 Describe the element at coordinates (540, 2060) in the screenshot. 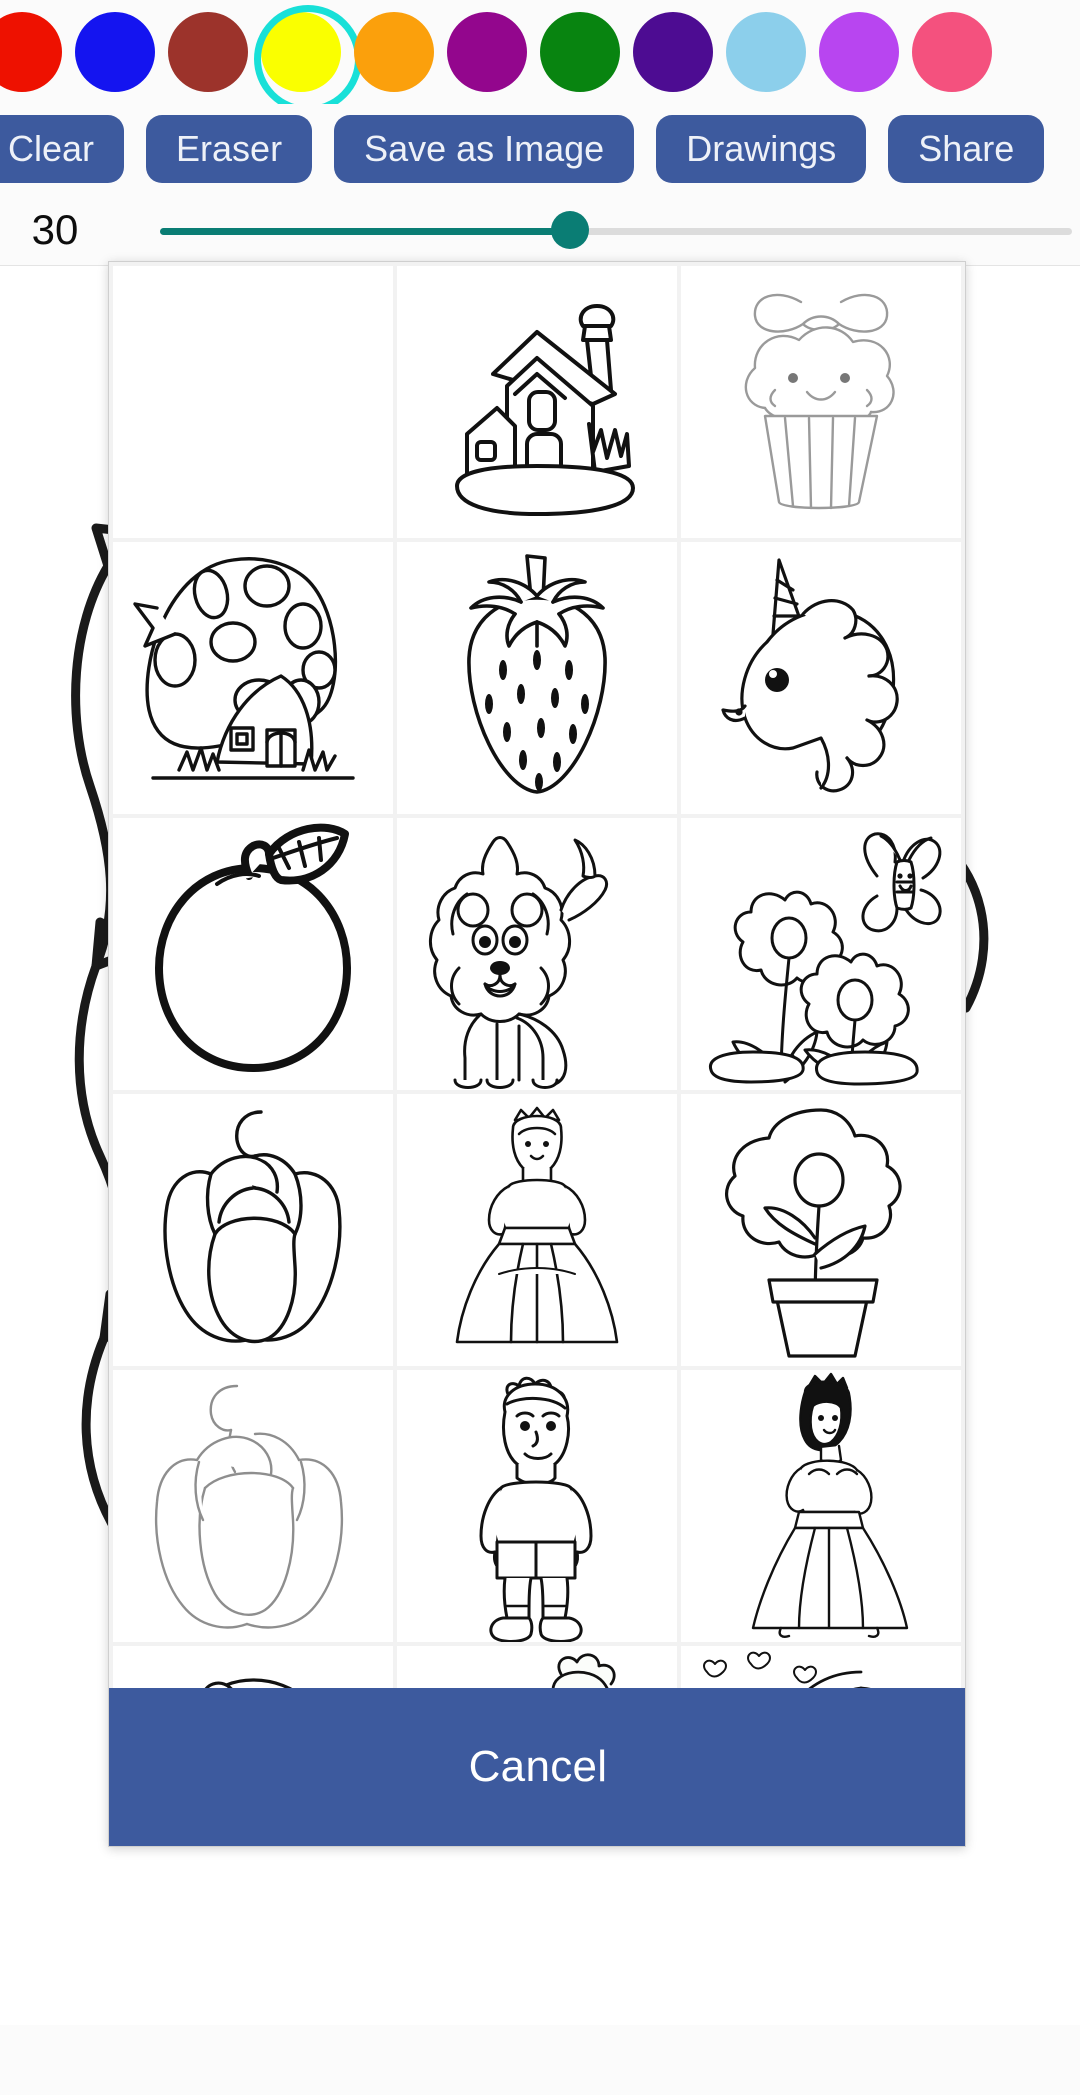

I see `bottom-strip` at that location.